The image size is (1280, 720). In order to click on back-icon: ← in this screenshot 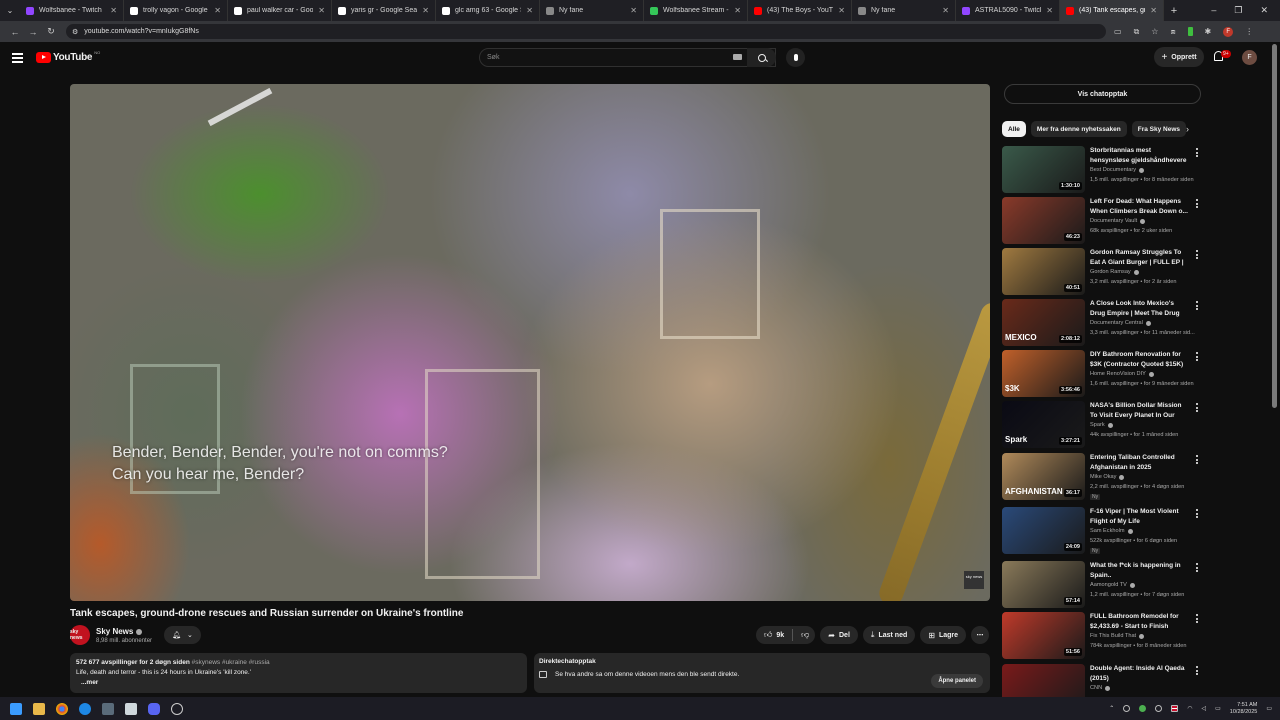, I will do `click(15, 32)`.